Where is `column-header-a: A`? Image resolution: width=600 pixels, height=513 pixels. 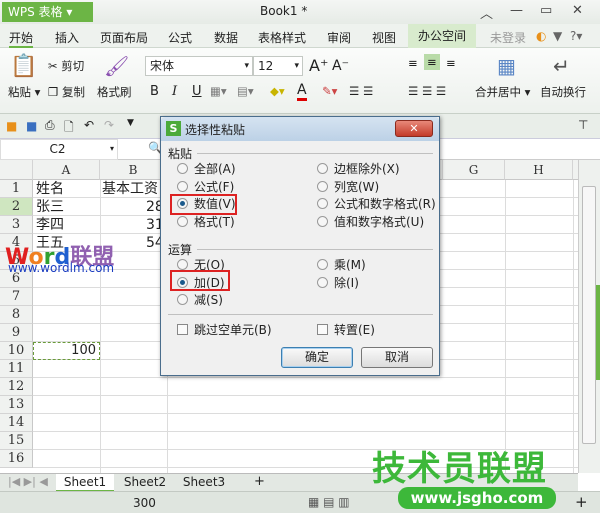
column-header-a: A is located at coordinates (66, 170).